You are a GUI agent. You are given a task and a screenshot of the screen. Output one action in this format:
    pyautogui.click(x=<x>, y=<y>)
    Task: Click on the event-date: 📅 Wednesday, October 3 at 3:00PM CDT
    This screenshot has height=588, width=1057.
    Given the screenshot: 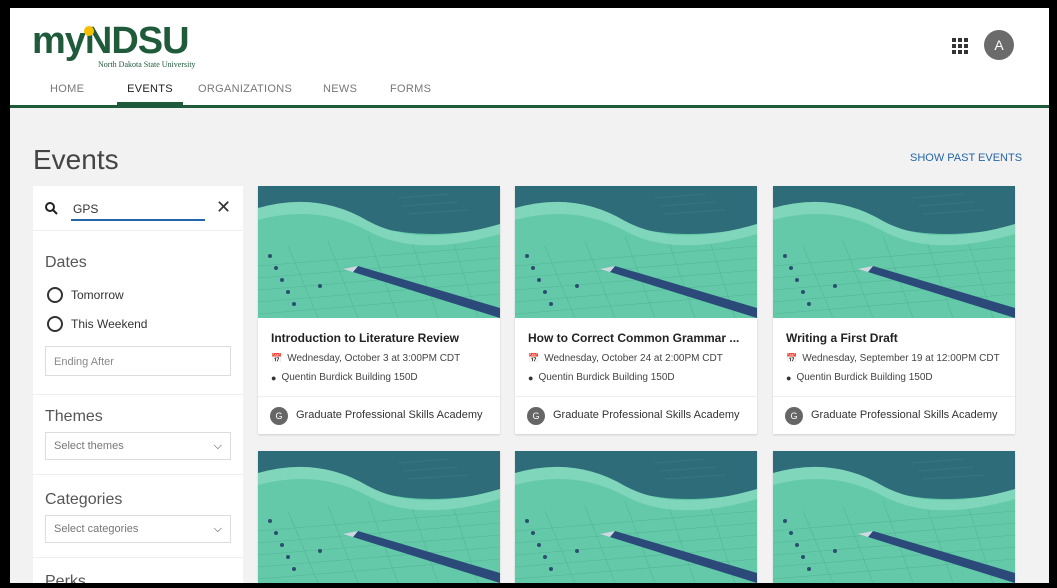 What is the action you would take?
    pyautogui.click(x=383, y=358)
    